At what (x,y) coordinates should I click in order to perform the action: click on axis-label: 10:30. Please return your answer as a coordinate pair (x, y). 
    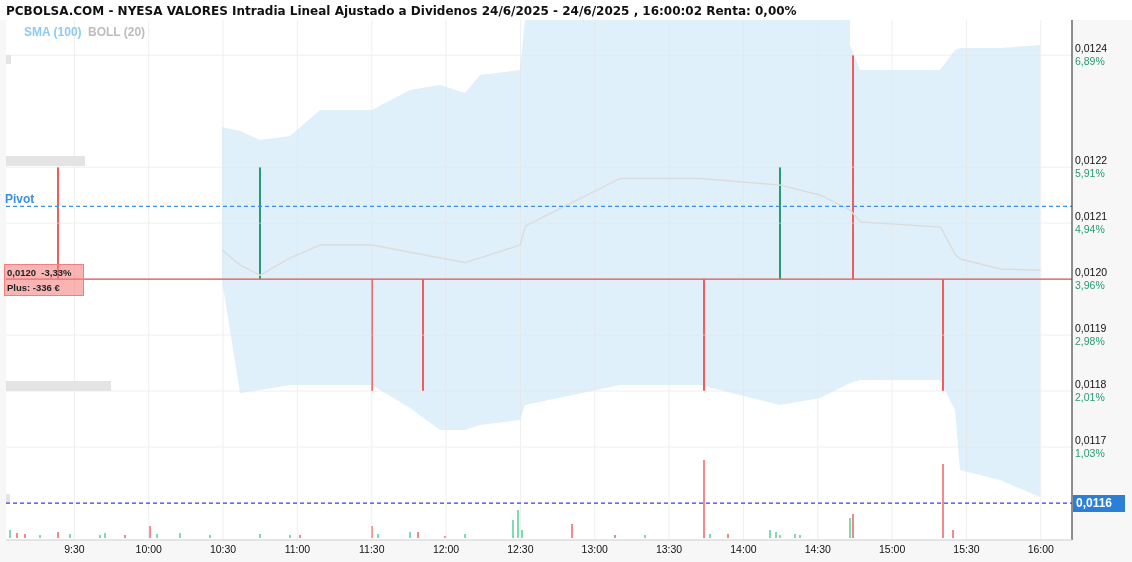
    Looking at the image, I should click on (223, 549).